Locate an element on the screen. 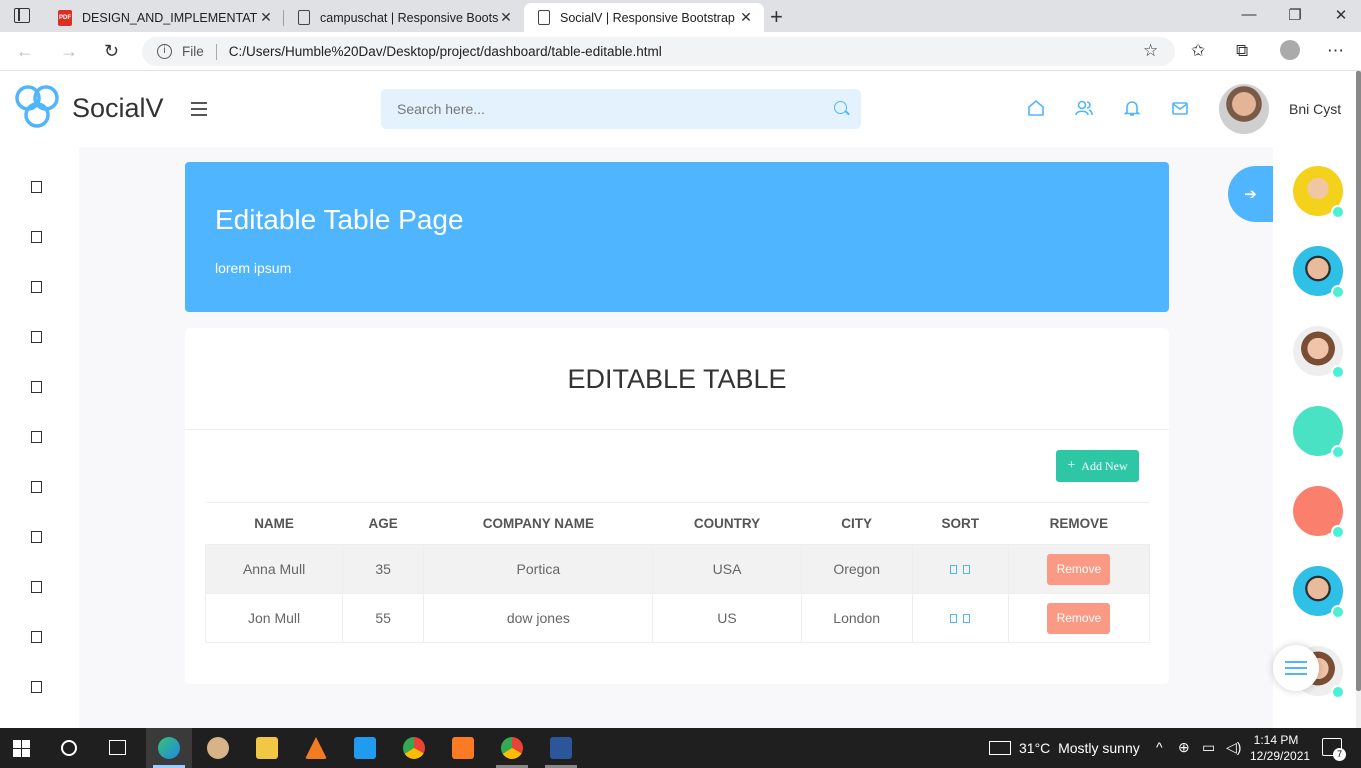 This screenshot has width=1361, height=768. cell-company: Portica is located at coordinates (538, 569).